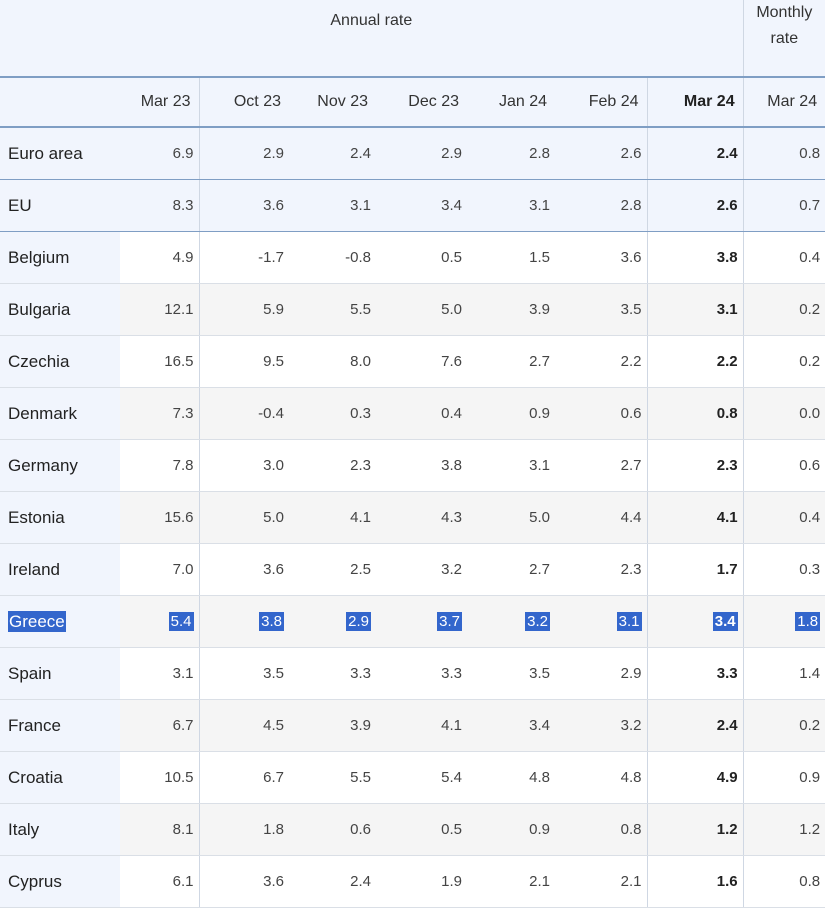 This screenshot has width=825, height=908. I want to click on value-cell: 6.7, so click(243, 777).